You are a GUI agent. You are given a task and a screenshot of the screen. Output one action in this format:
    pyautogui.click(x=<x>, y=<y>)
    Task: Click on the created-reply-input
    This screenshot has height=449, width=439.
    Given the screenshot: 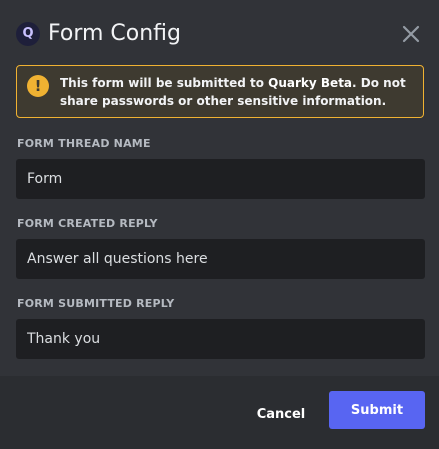 What is the action you would take?
    pyautogui.click(x=220, y=259)
    